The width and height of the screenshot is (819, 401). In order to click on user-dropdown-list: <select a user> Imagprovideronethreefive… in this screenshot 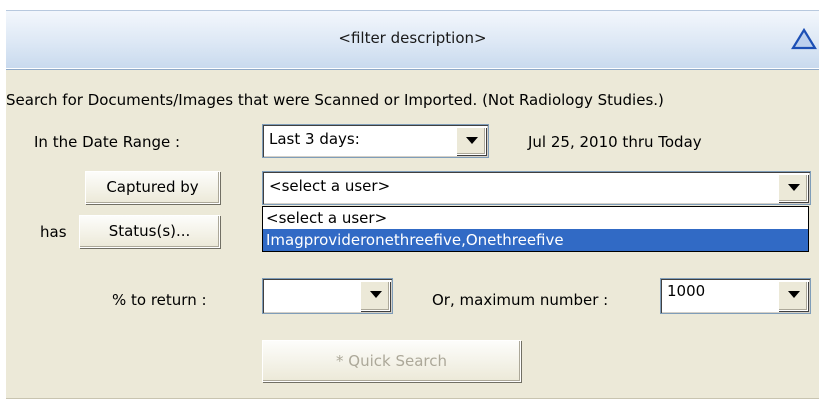, I will do `click(535, 229)`.